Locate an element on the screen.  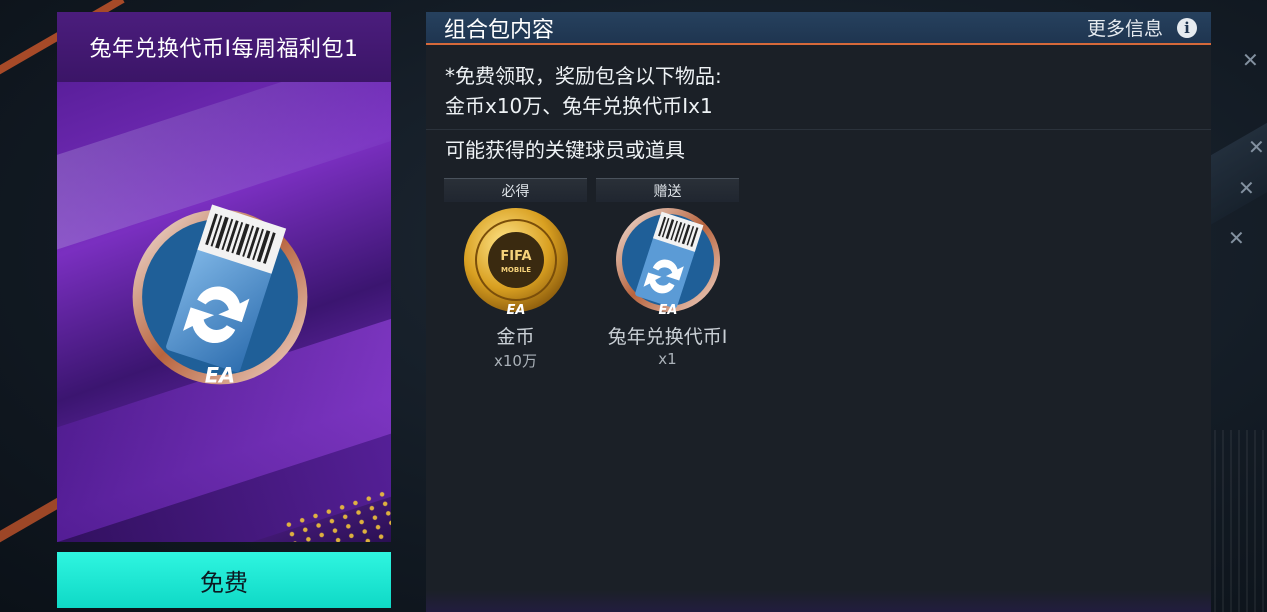
key-items-heading: 可能获得的关键球员或道具 is located at coordinates (565, 150).